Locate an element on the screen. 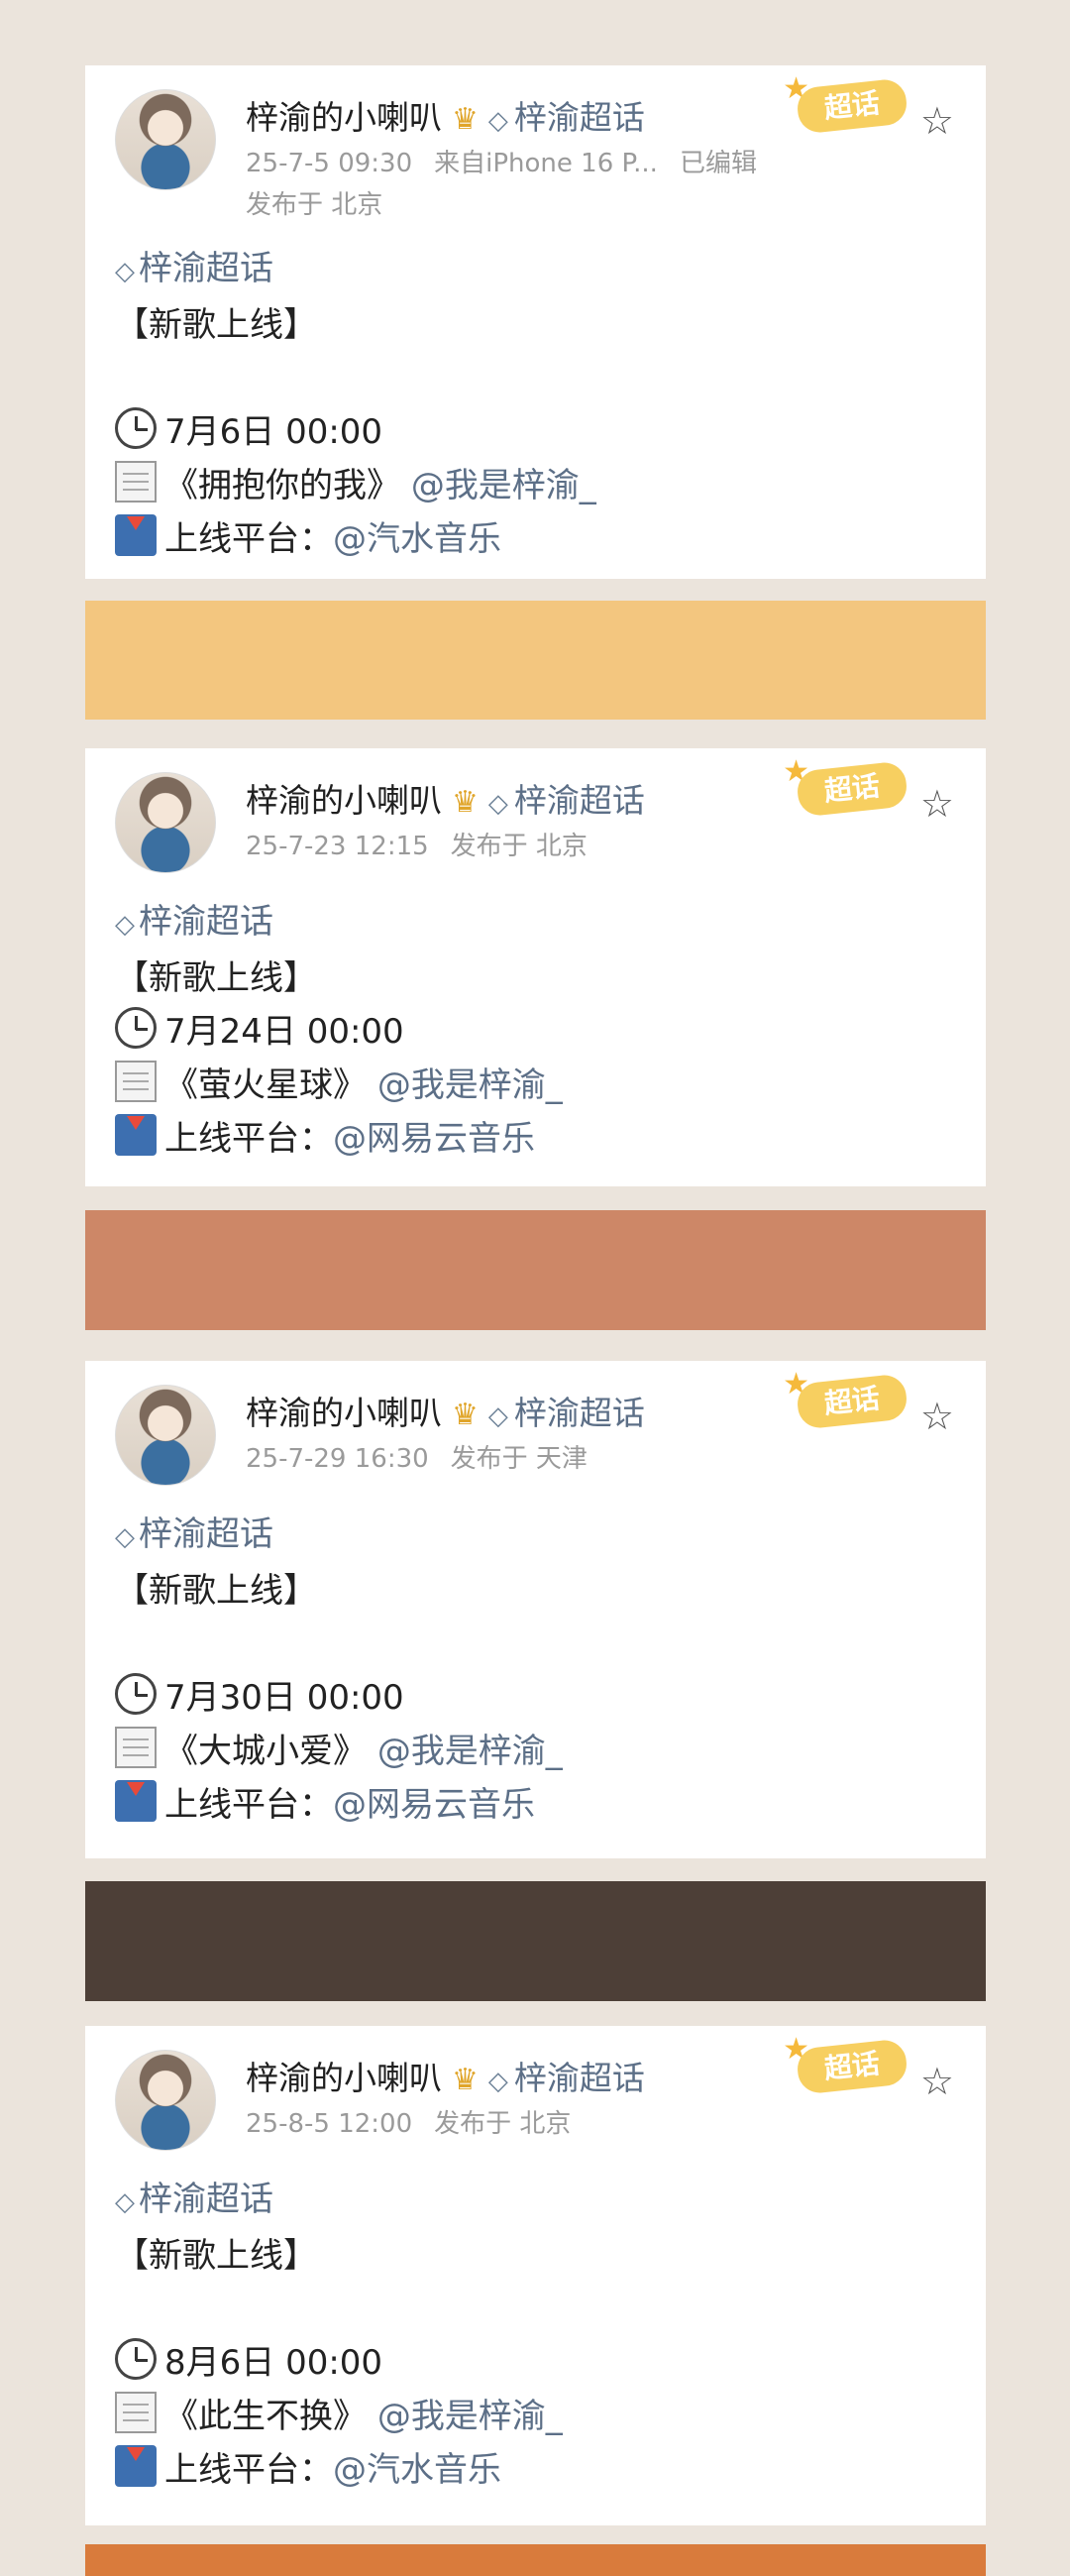 This screenshot has width=1070, height=2576. song-title: 《拥抱你的我》 is located at coordinates (282, 485).